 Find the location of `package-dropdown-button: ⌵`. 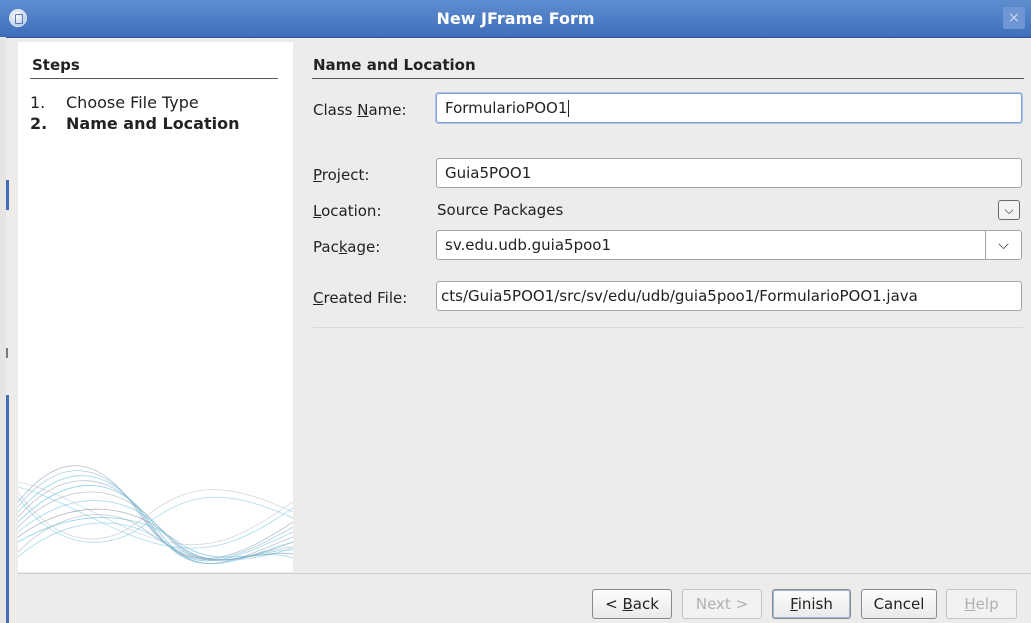

package-dropdown-button: ⌵ is located at coordinates (1003, 245).